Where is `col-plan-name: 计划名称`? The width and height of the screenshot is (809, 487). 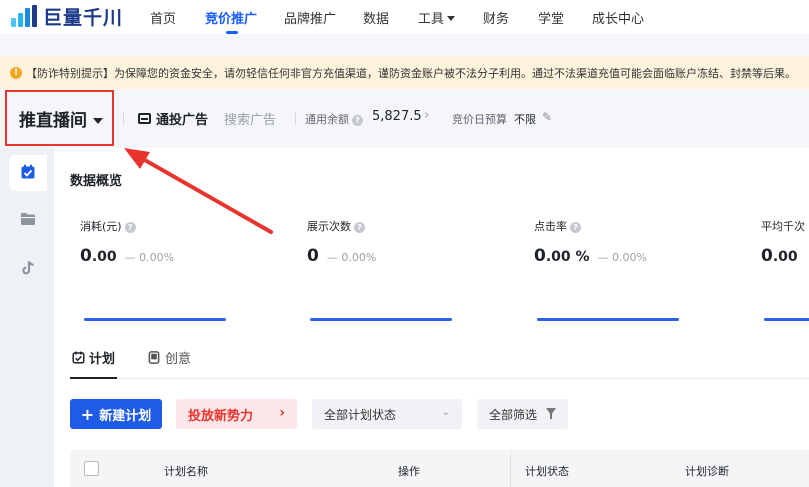 col-plan-name: 计划名称 is located at coordinates (186, 471).